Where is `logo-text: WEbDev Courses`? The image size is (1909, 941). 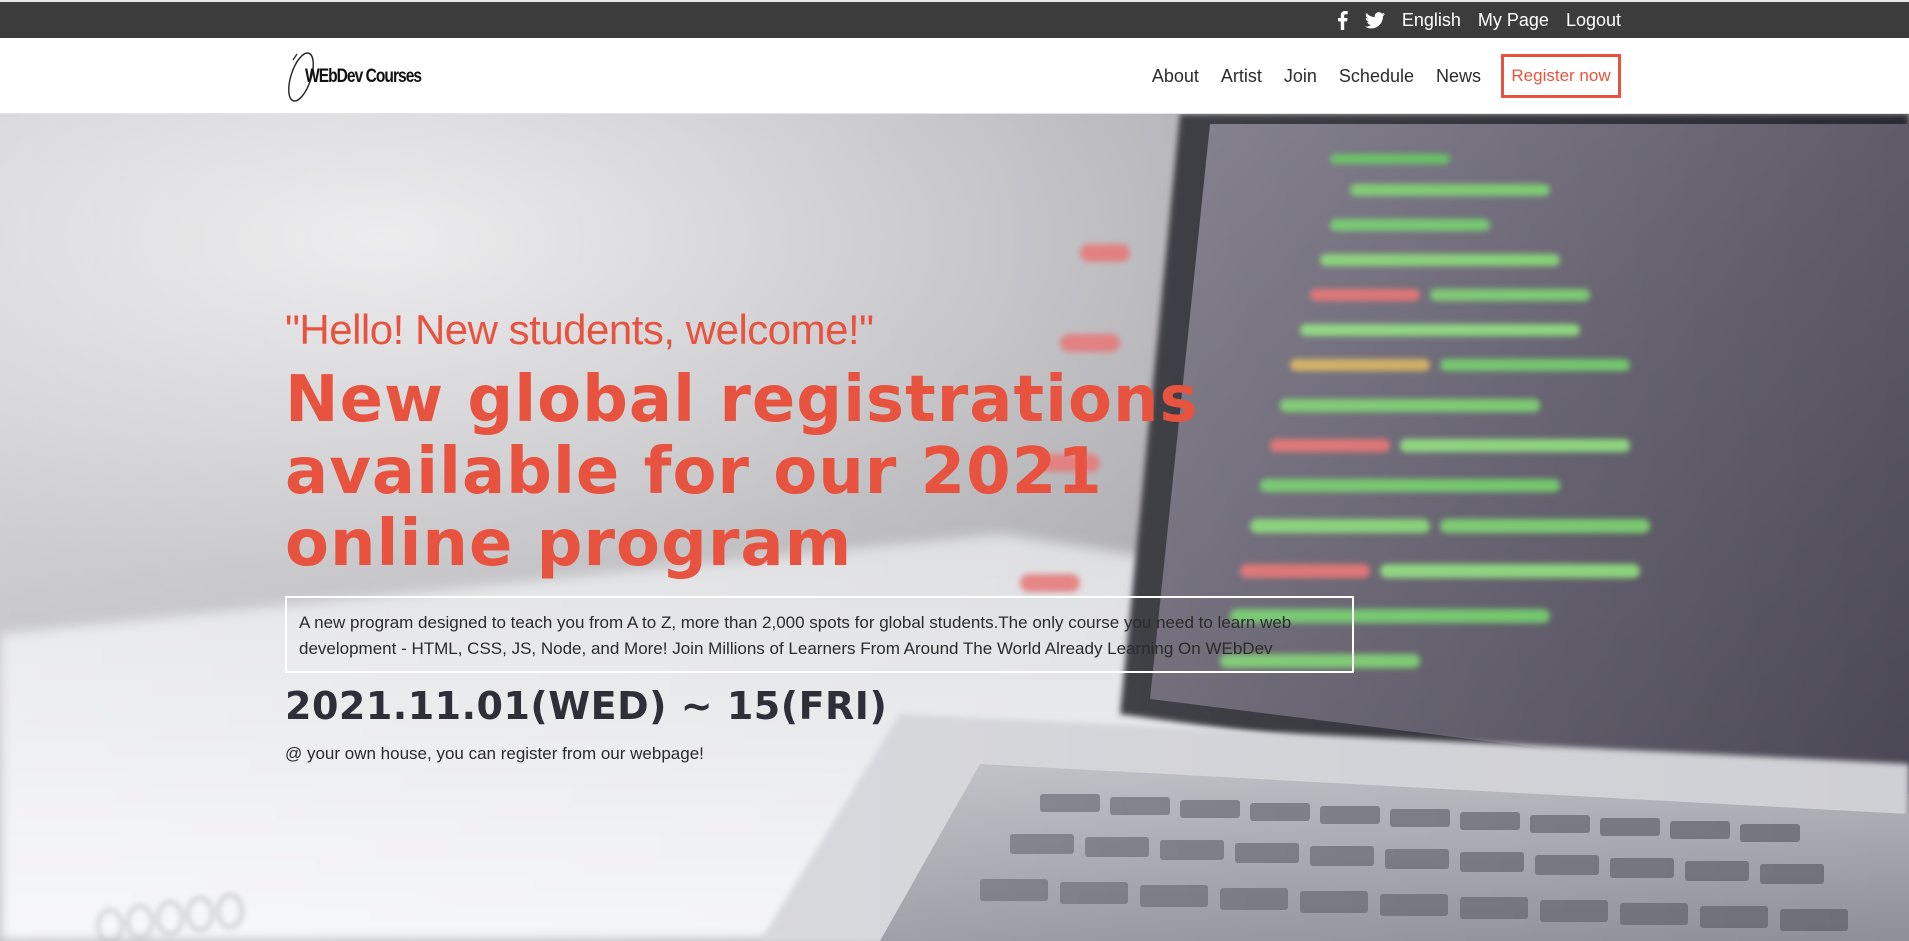
logo-text: WEbDev Courses is located at coordinates (363, 76).